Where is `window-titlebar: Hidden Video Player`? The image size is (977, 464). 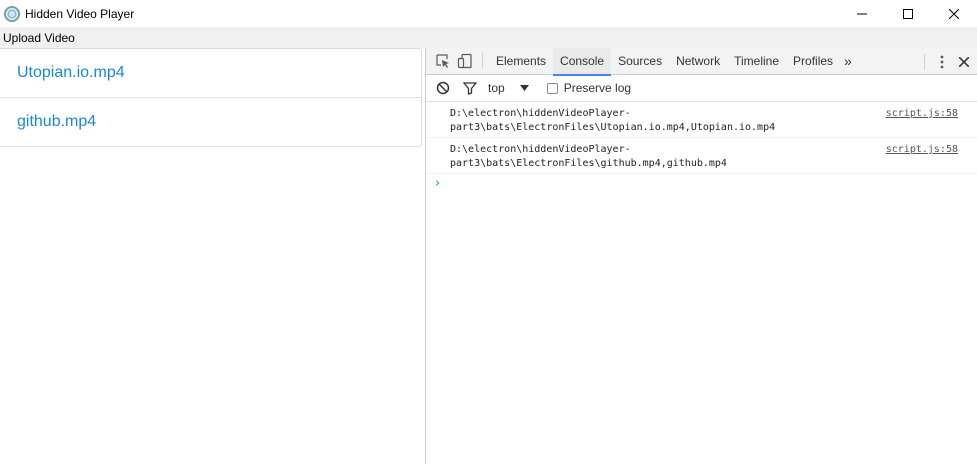 window-titlebar: Hidden Video Player is located at coordinates (488, 13).